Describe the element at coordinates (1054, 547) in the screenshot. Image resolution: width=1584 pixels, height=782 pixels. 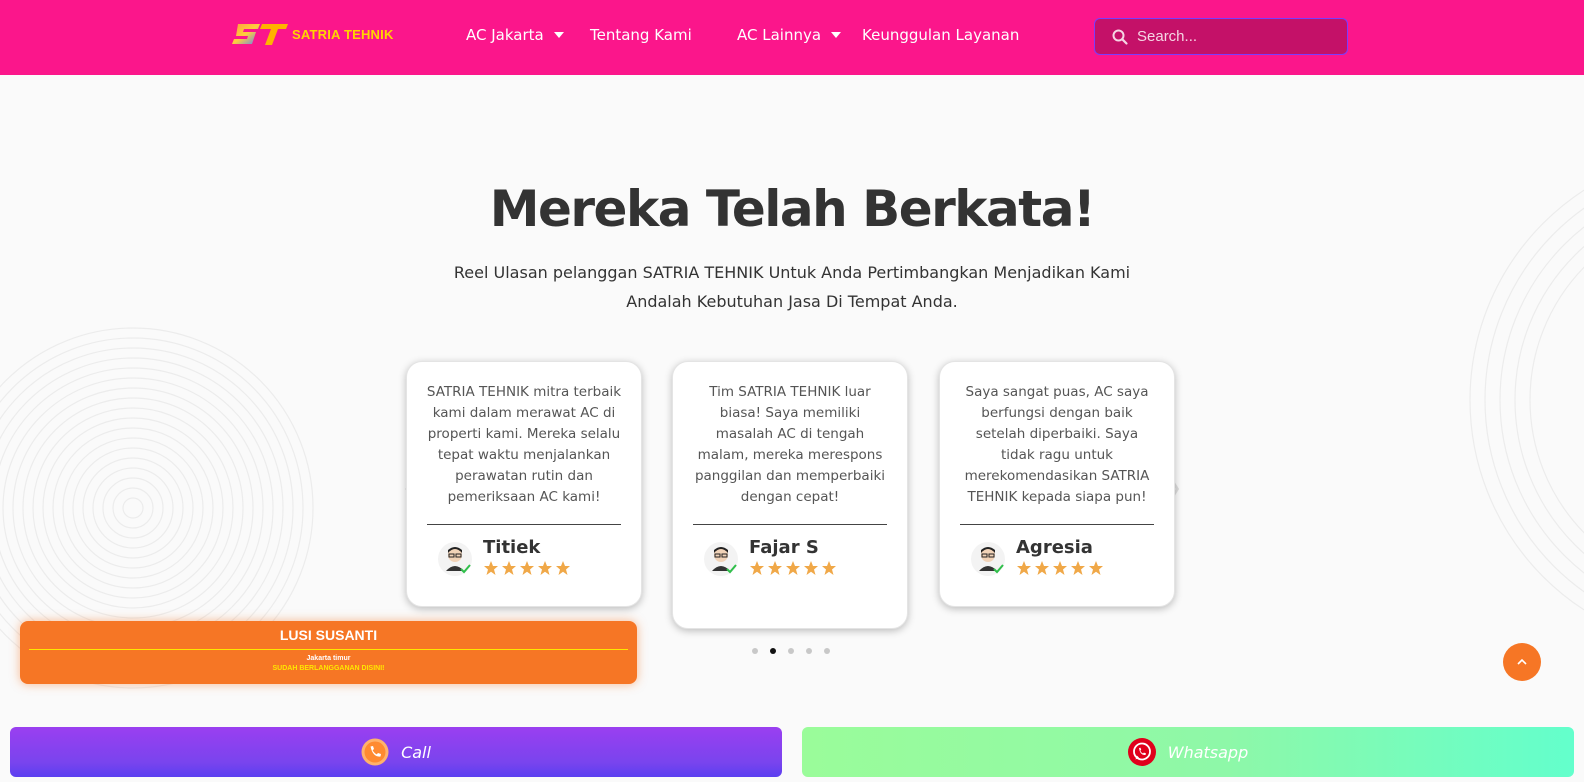
I see `author-name: Agresia` at that location.